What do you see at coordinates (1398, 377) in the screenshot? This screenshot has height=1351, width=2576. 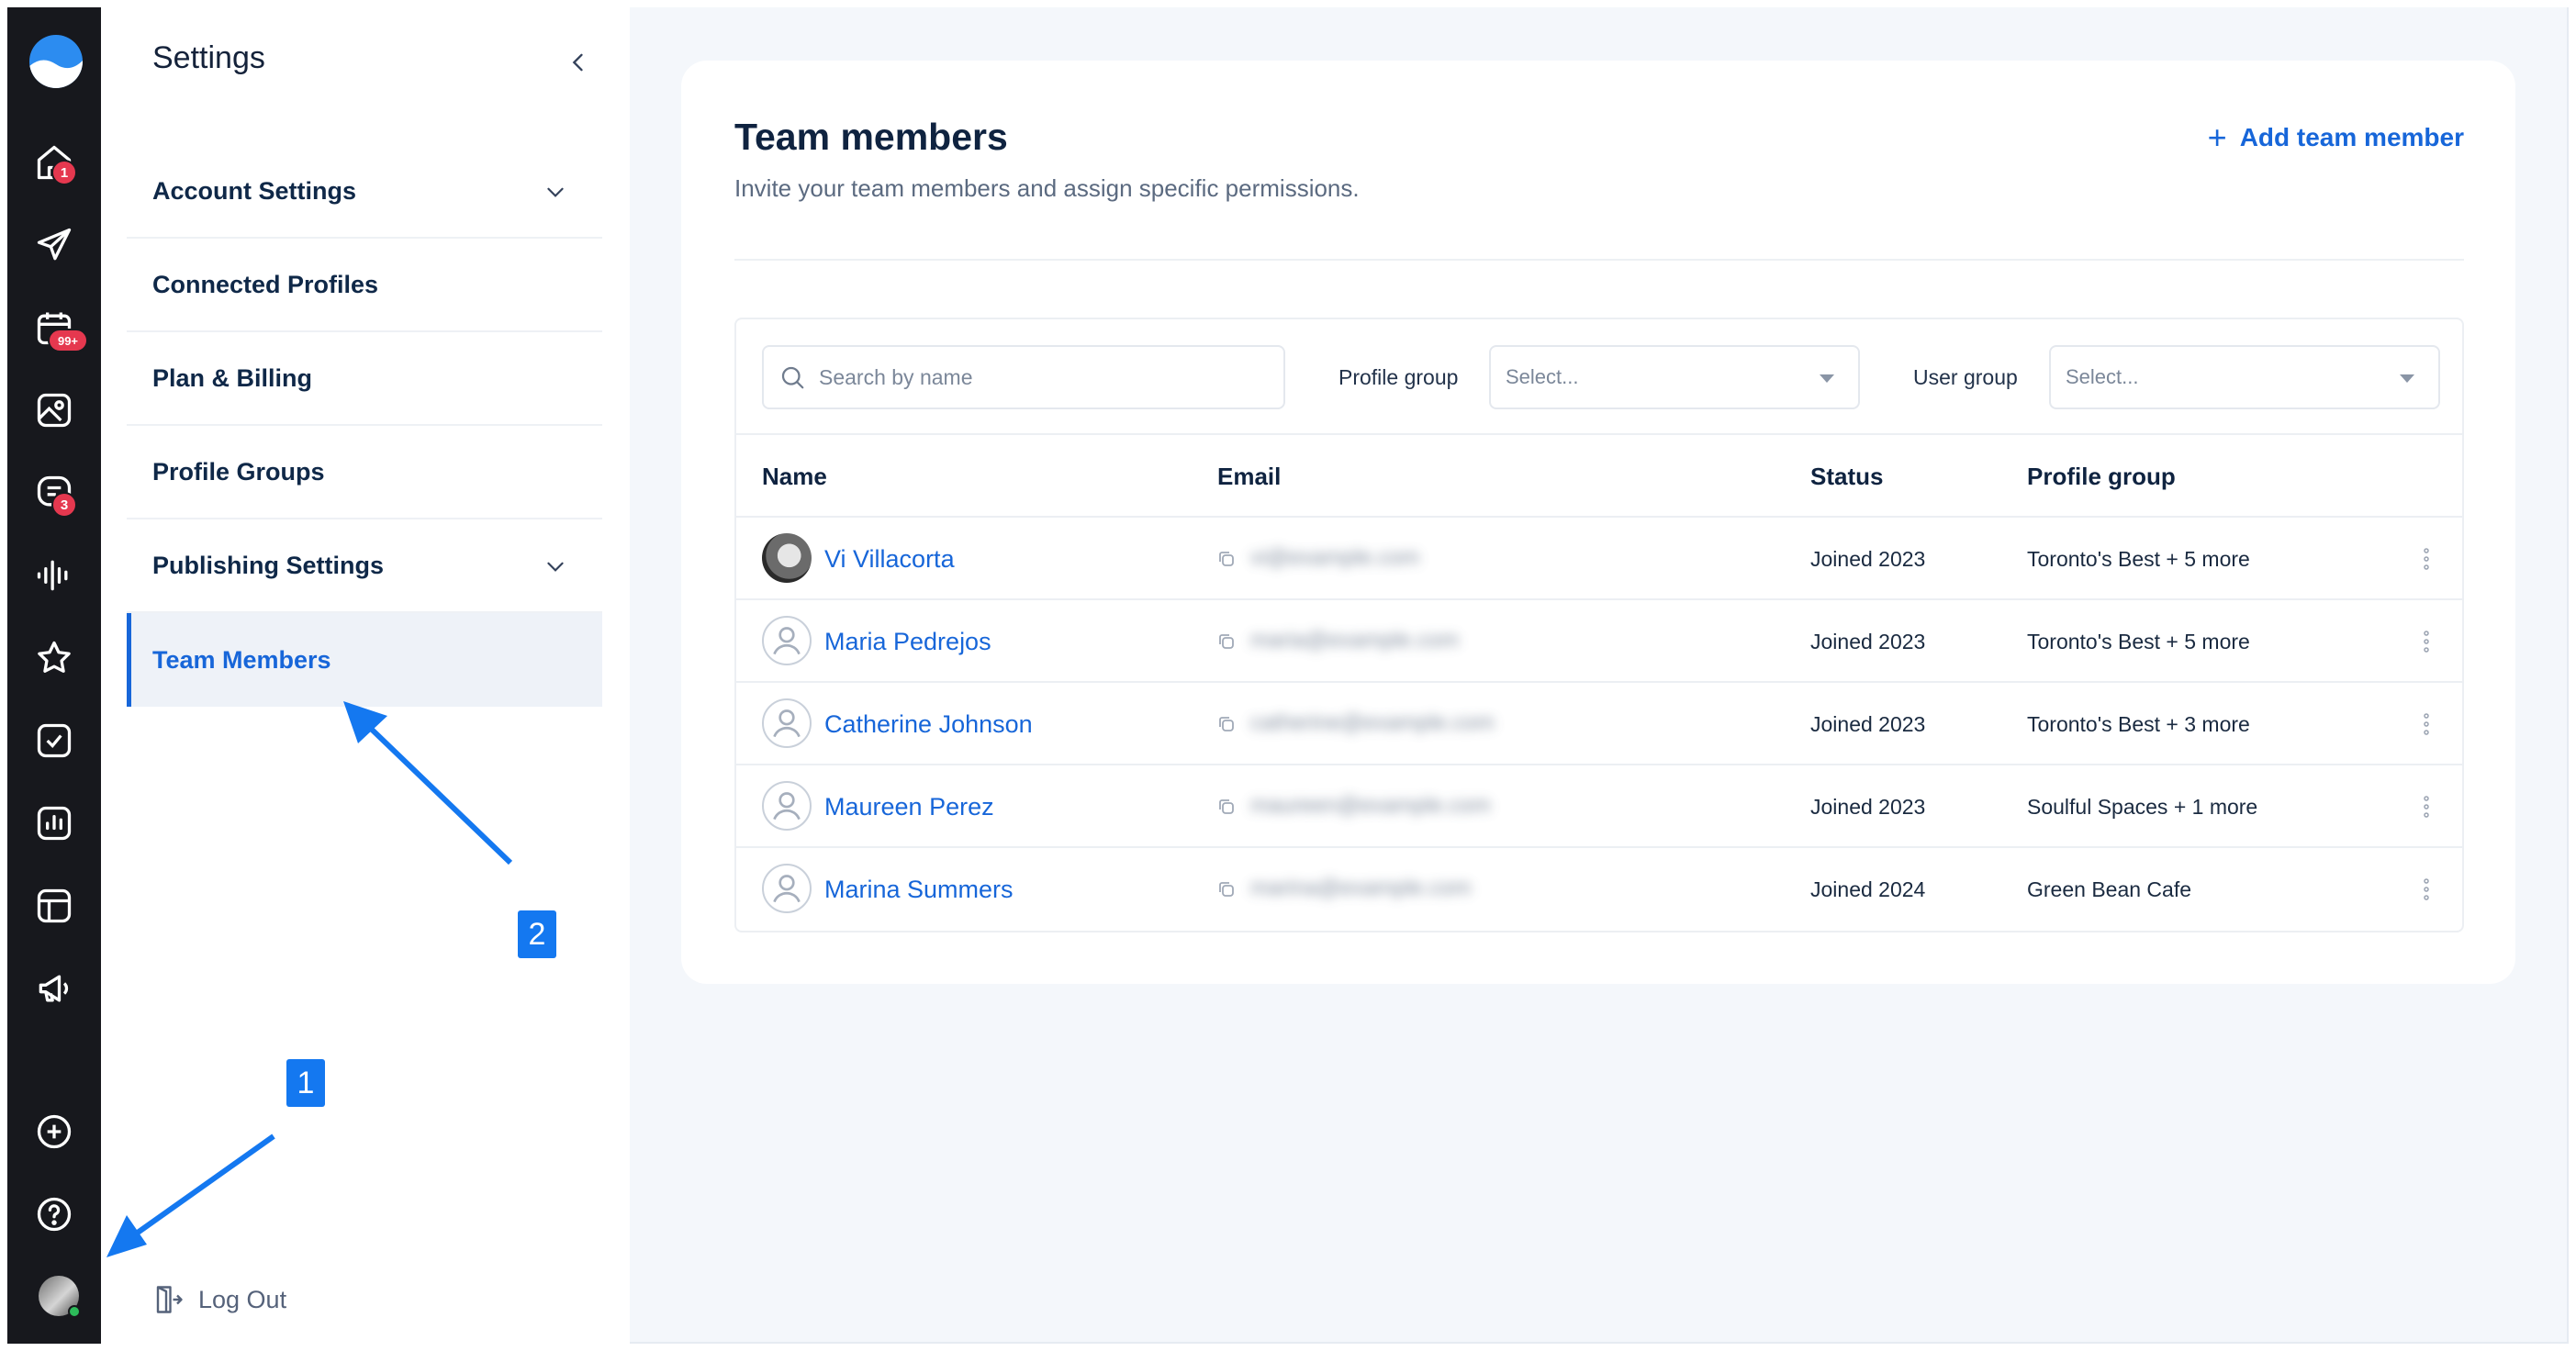 I see `profile-group-filter-label: Profile group` at bounding box center [1398, 377].